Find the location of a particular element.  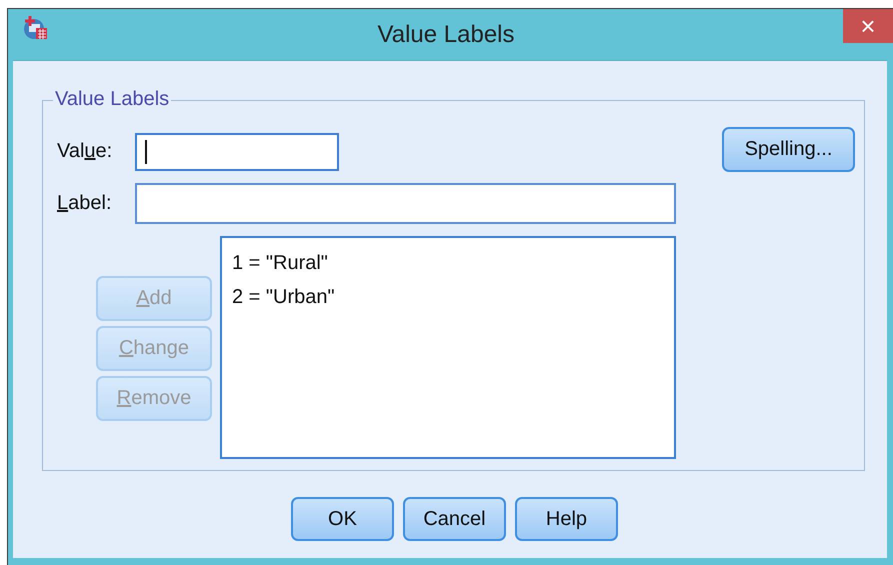

close-button: × is located at coordinates (868, 26).